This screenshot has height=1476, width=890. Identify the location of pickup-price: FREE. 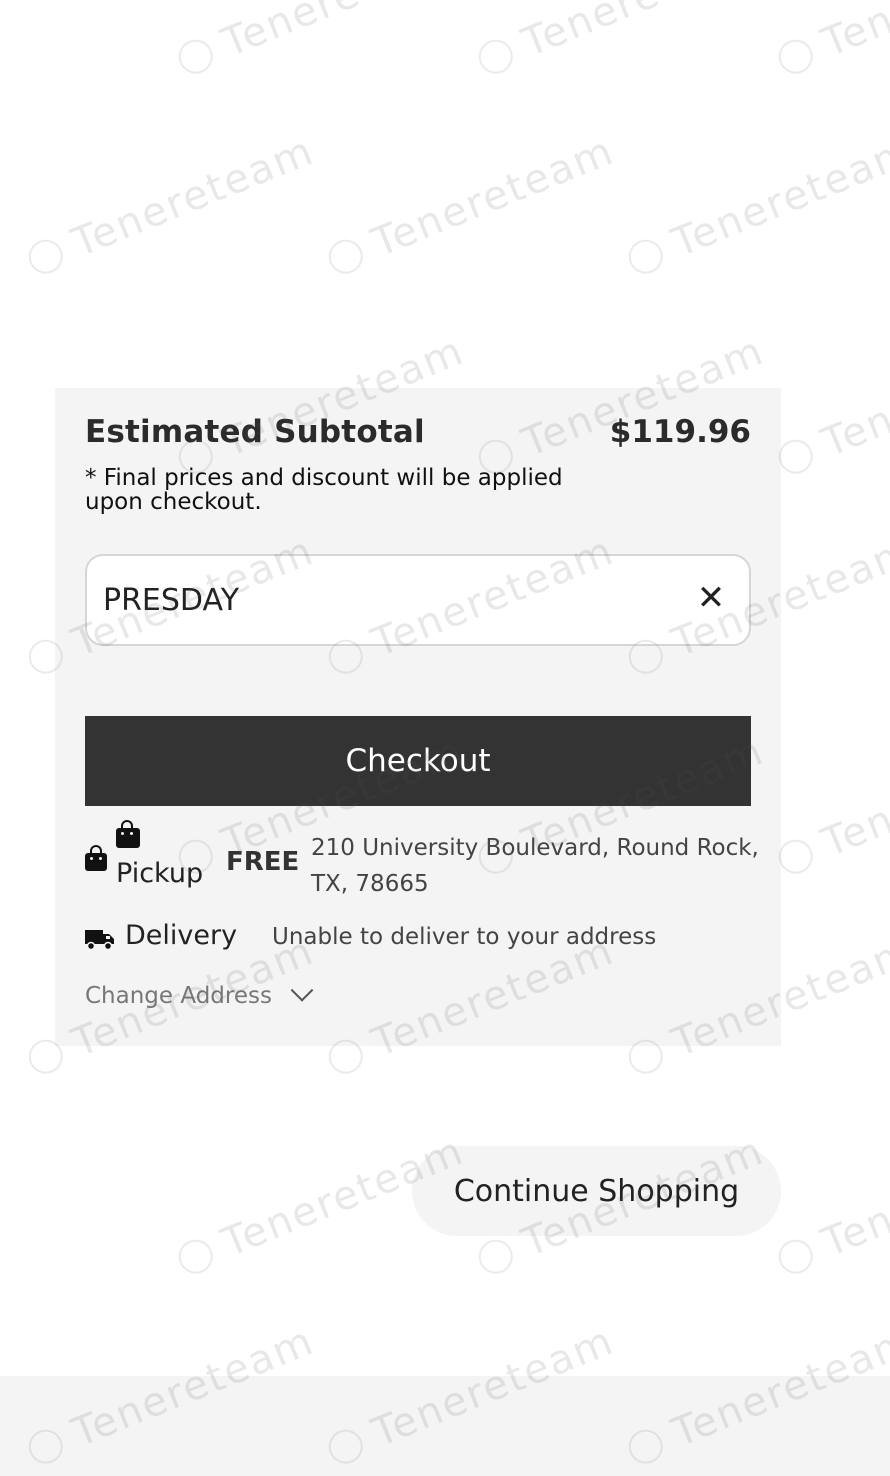
(263, 862).